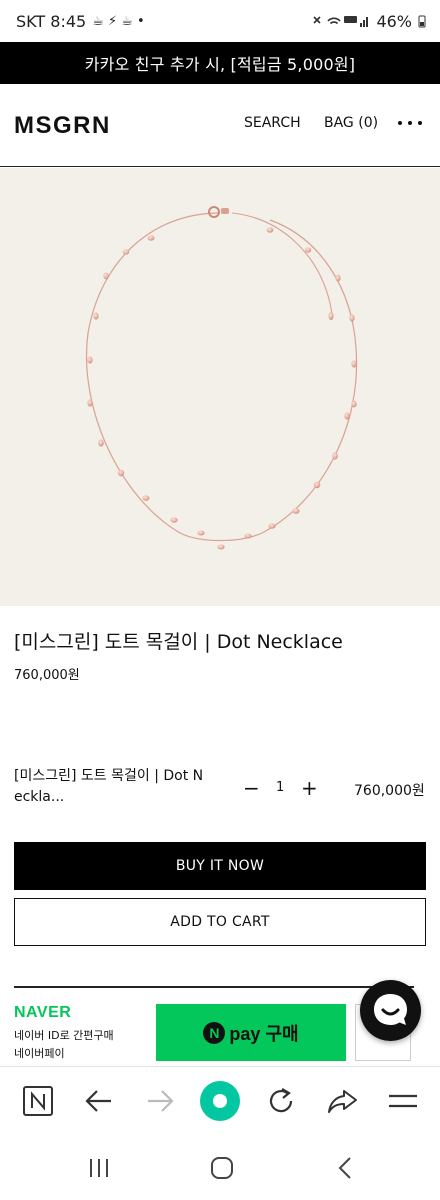 This screenshot has height=1200, width=440. I want to click on promo-banner: 카카오 친구 추가 시, [적립금 5,000원], so click(220, 63).